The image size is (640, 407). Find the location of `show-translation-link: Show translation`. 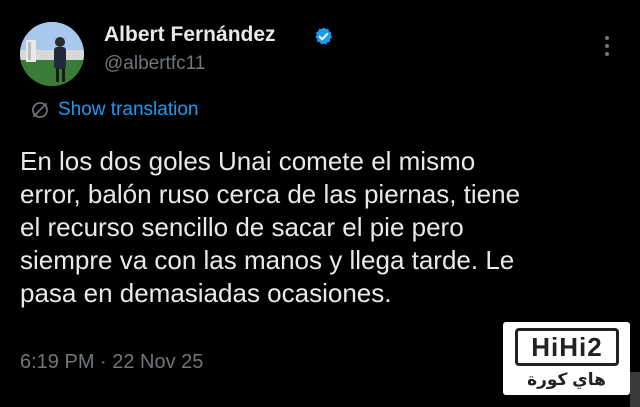

show-translation-link: Show translation is located at coordinates (114, 110).